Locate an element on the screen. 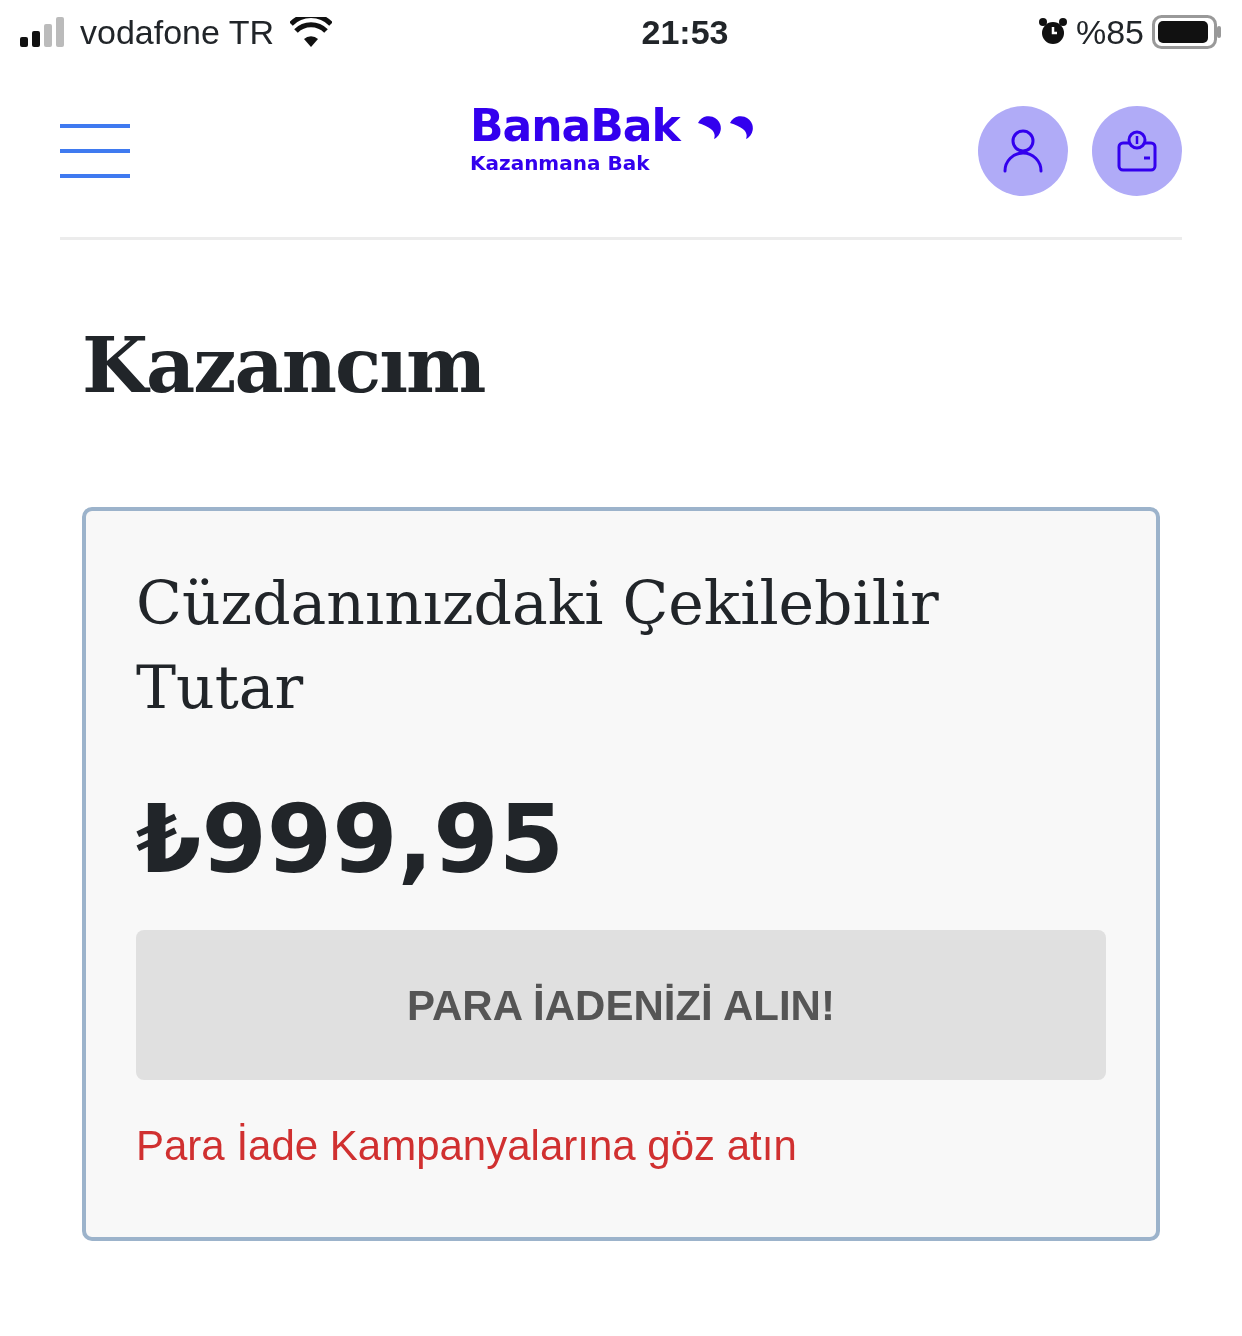  wallet-icon is located at coordinates (1137, 150).